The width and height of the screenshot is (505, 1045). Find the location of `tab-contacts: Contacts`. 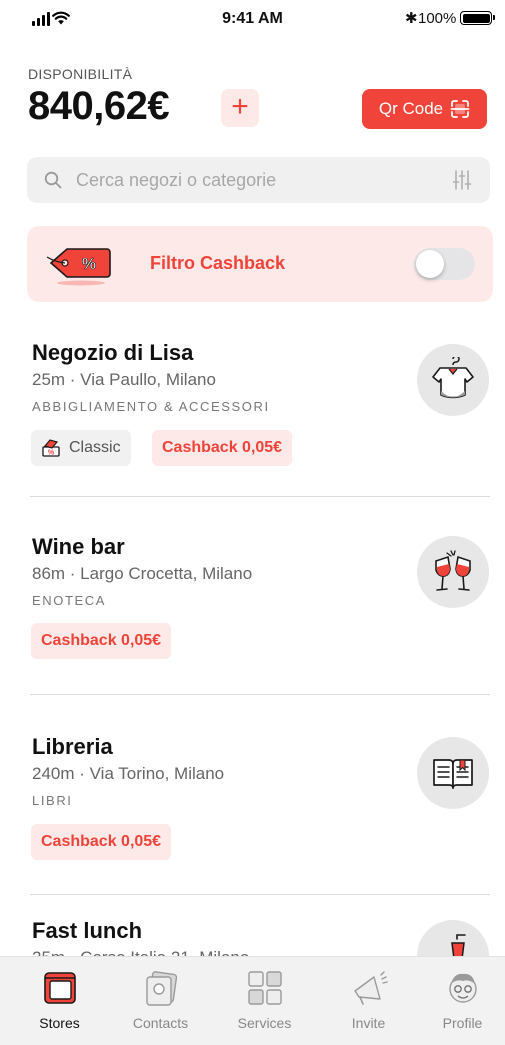

tab-contacts: Contacts is located at coordinates (160, 1001).